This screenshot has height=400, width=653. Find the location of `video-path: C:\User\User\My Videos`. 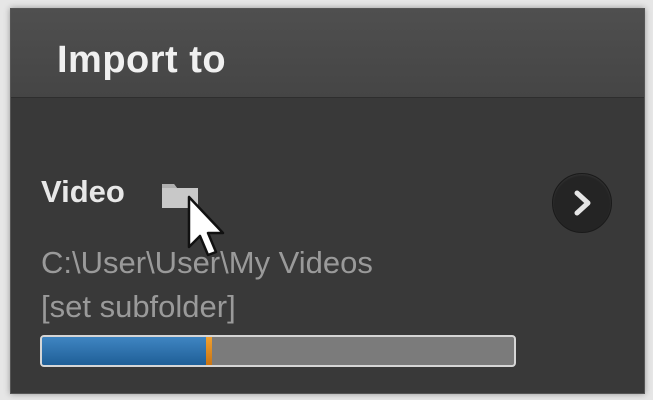

video-path: C:\User\User\My Videos is located at coordinates (207, 262).